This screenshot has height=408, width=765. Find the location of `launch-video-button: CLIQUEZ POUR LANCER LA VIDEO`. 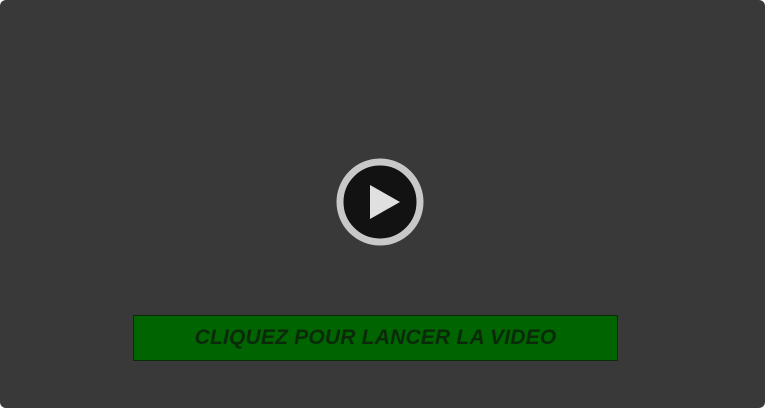

launch-video-button: CLIQUEZ POUR LANCER LA VIDEO is located at coordinates (375, 338).